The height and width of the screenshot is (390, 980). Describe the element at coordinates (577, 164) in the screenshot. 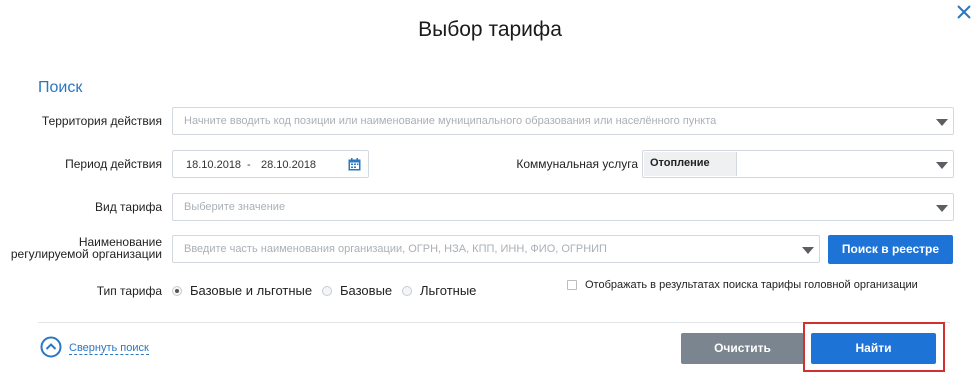

I see `service-label: Коммунальная услуга` at that location.